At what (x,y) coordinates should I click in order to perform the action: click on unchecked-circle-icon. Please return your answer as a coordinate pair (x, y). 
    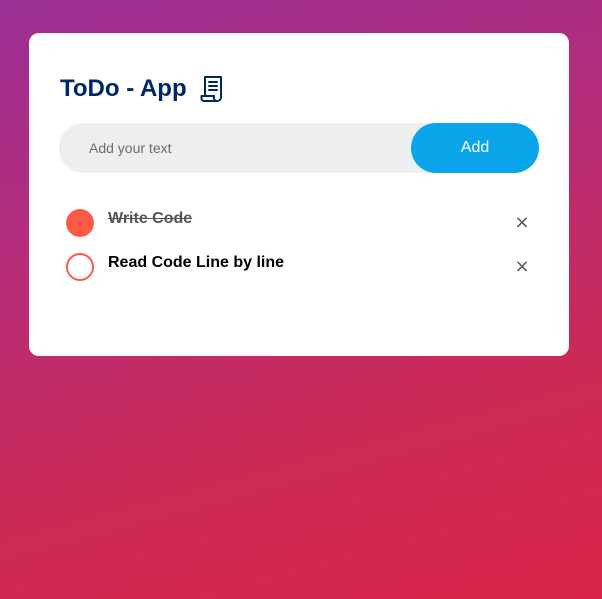
    Looking at the image, I should click on (80, 267).